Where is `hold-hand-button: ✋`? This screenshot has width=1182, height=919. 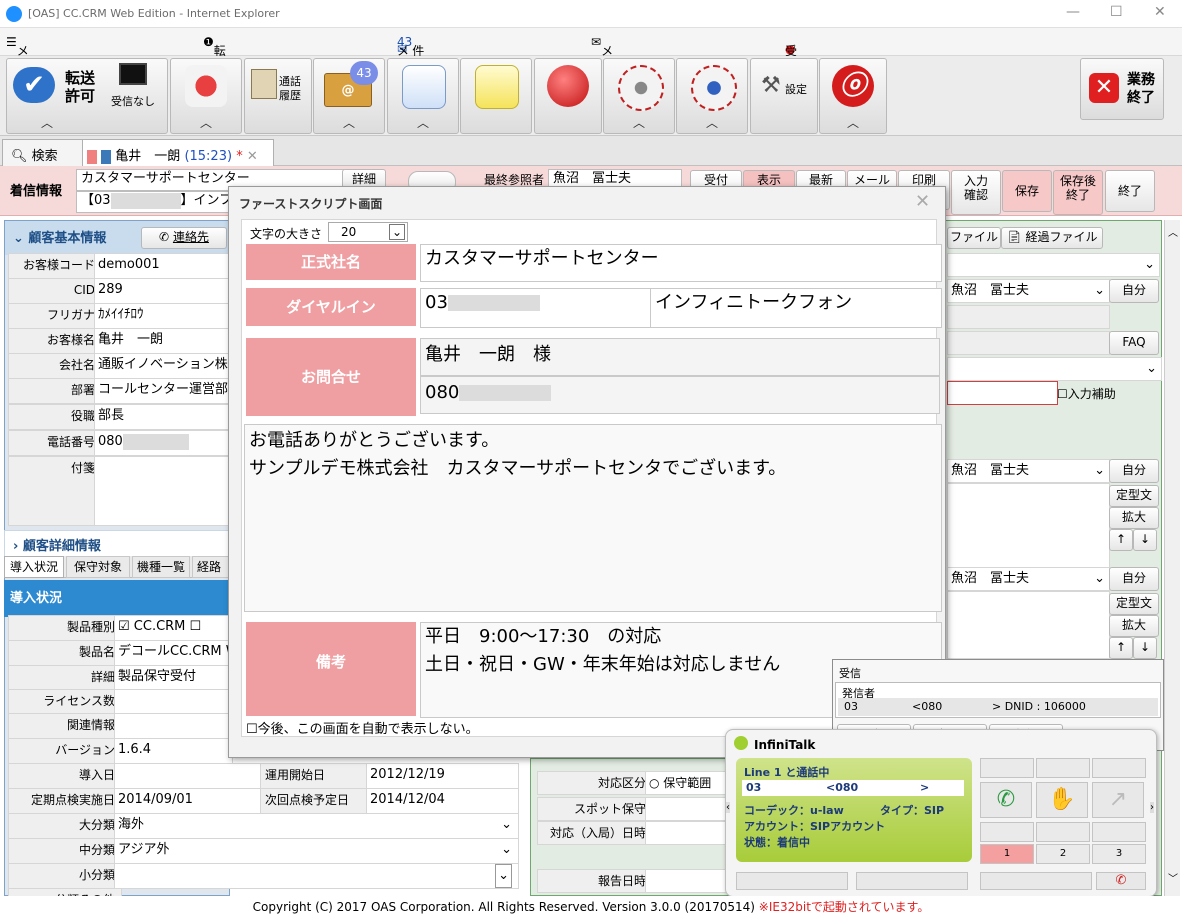 hold-hand-button: ✋ is located at coordinates (1062, 800).